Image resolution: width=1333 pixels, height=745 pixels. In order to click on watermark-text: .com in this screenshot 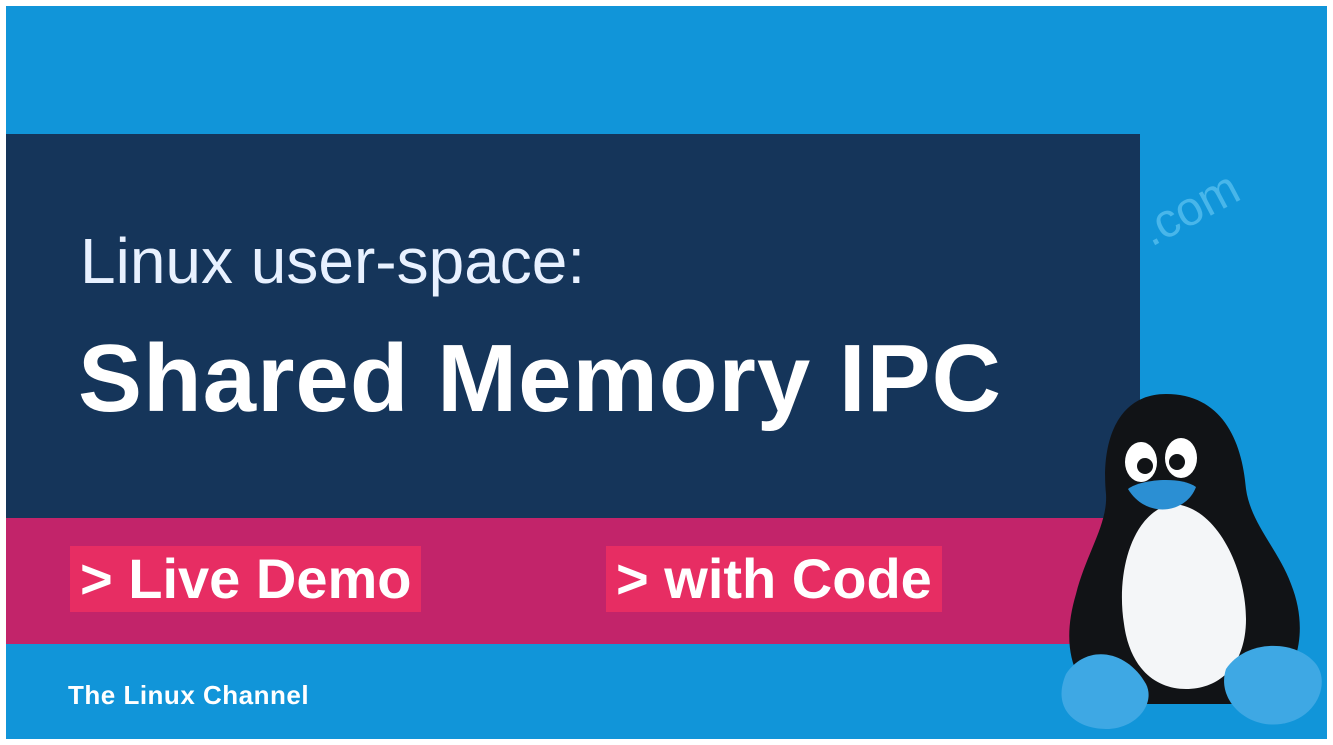, I will do `click(1190, 209)`.